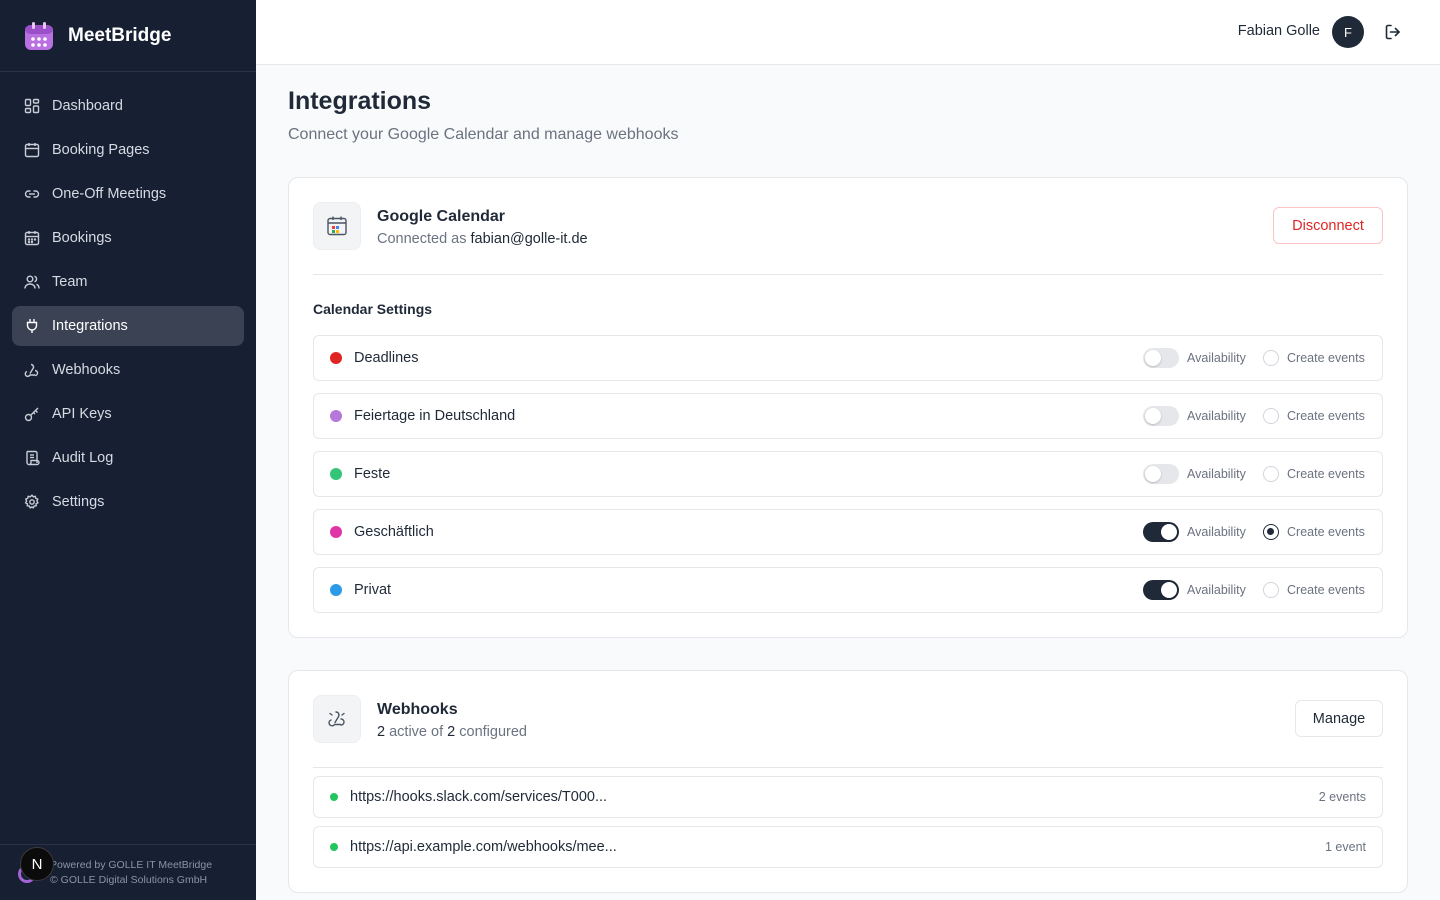 Image resolution: width=1440 pixels, height=900 pixels. I want to click on logout-icon, so click(1393, 32).